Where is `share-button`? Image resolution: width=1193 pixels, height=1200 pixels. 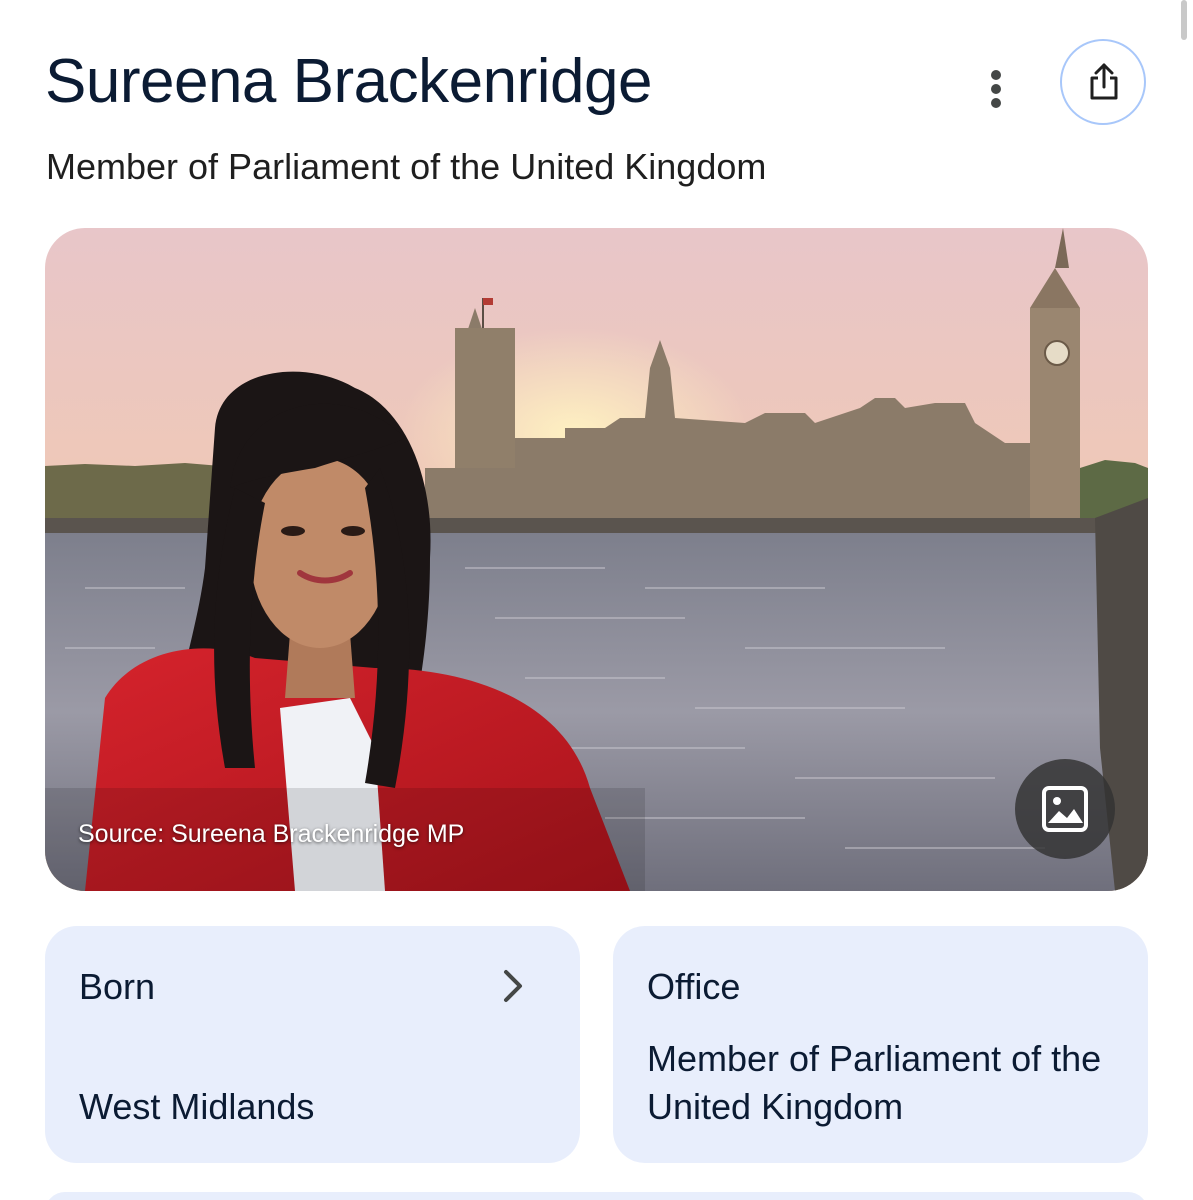 share-button is located at coordinates (1103, 82).